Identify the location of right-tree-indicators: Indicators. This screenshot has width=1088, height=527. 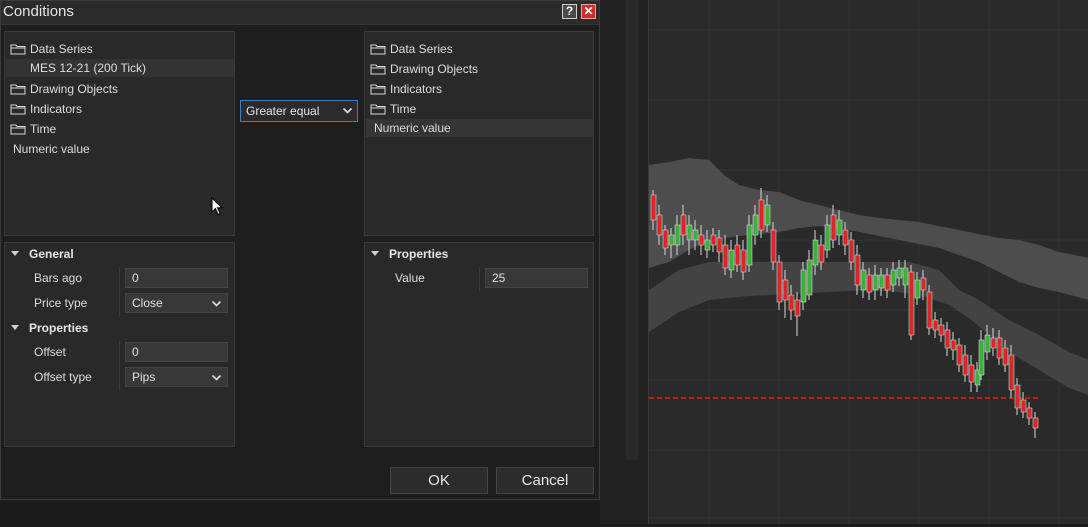
(406, 89).